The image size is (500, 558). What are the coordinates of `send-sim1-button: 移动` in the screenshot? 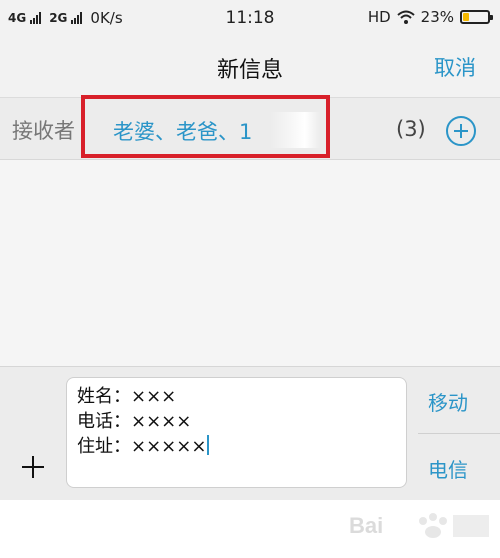 It's located at (448, 401).